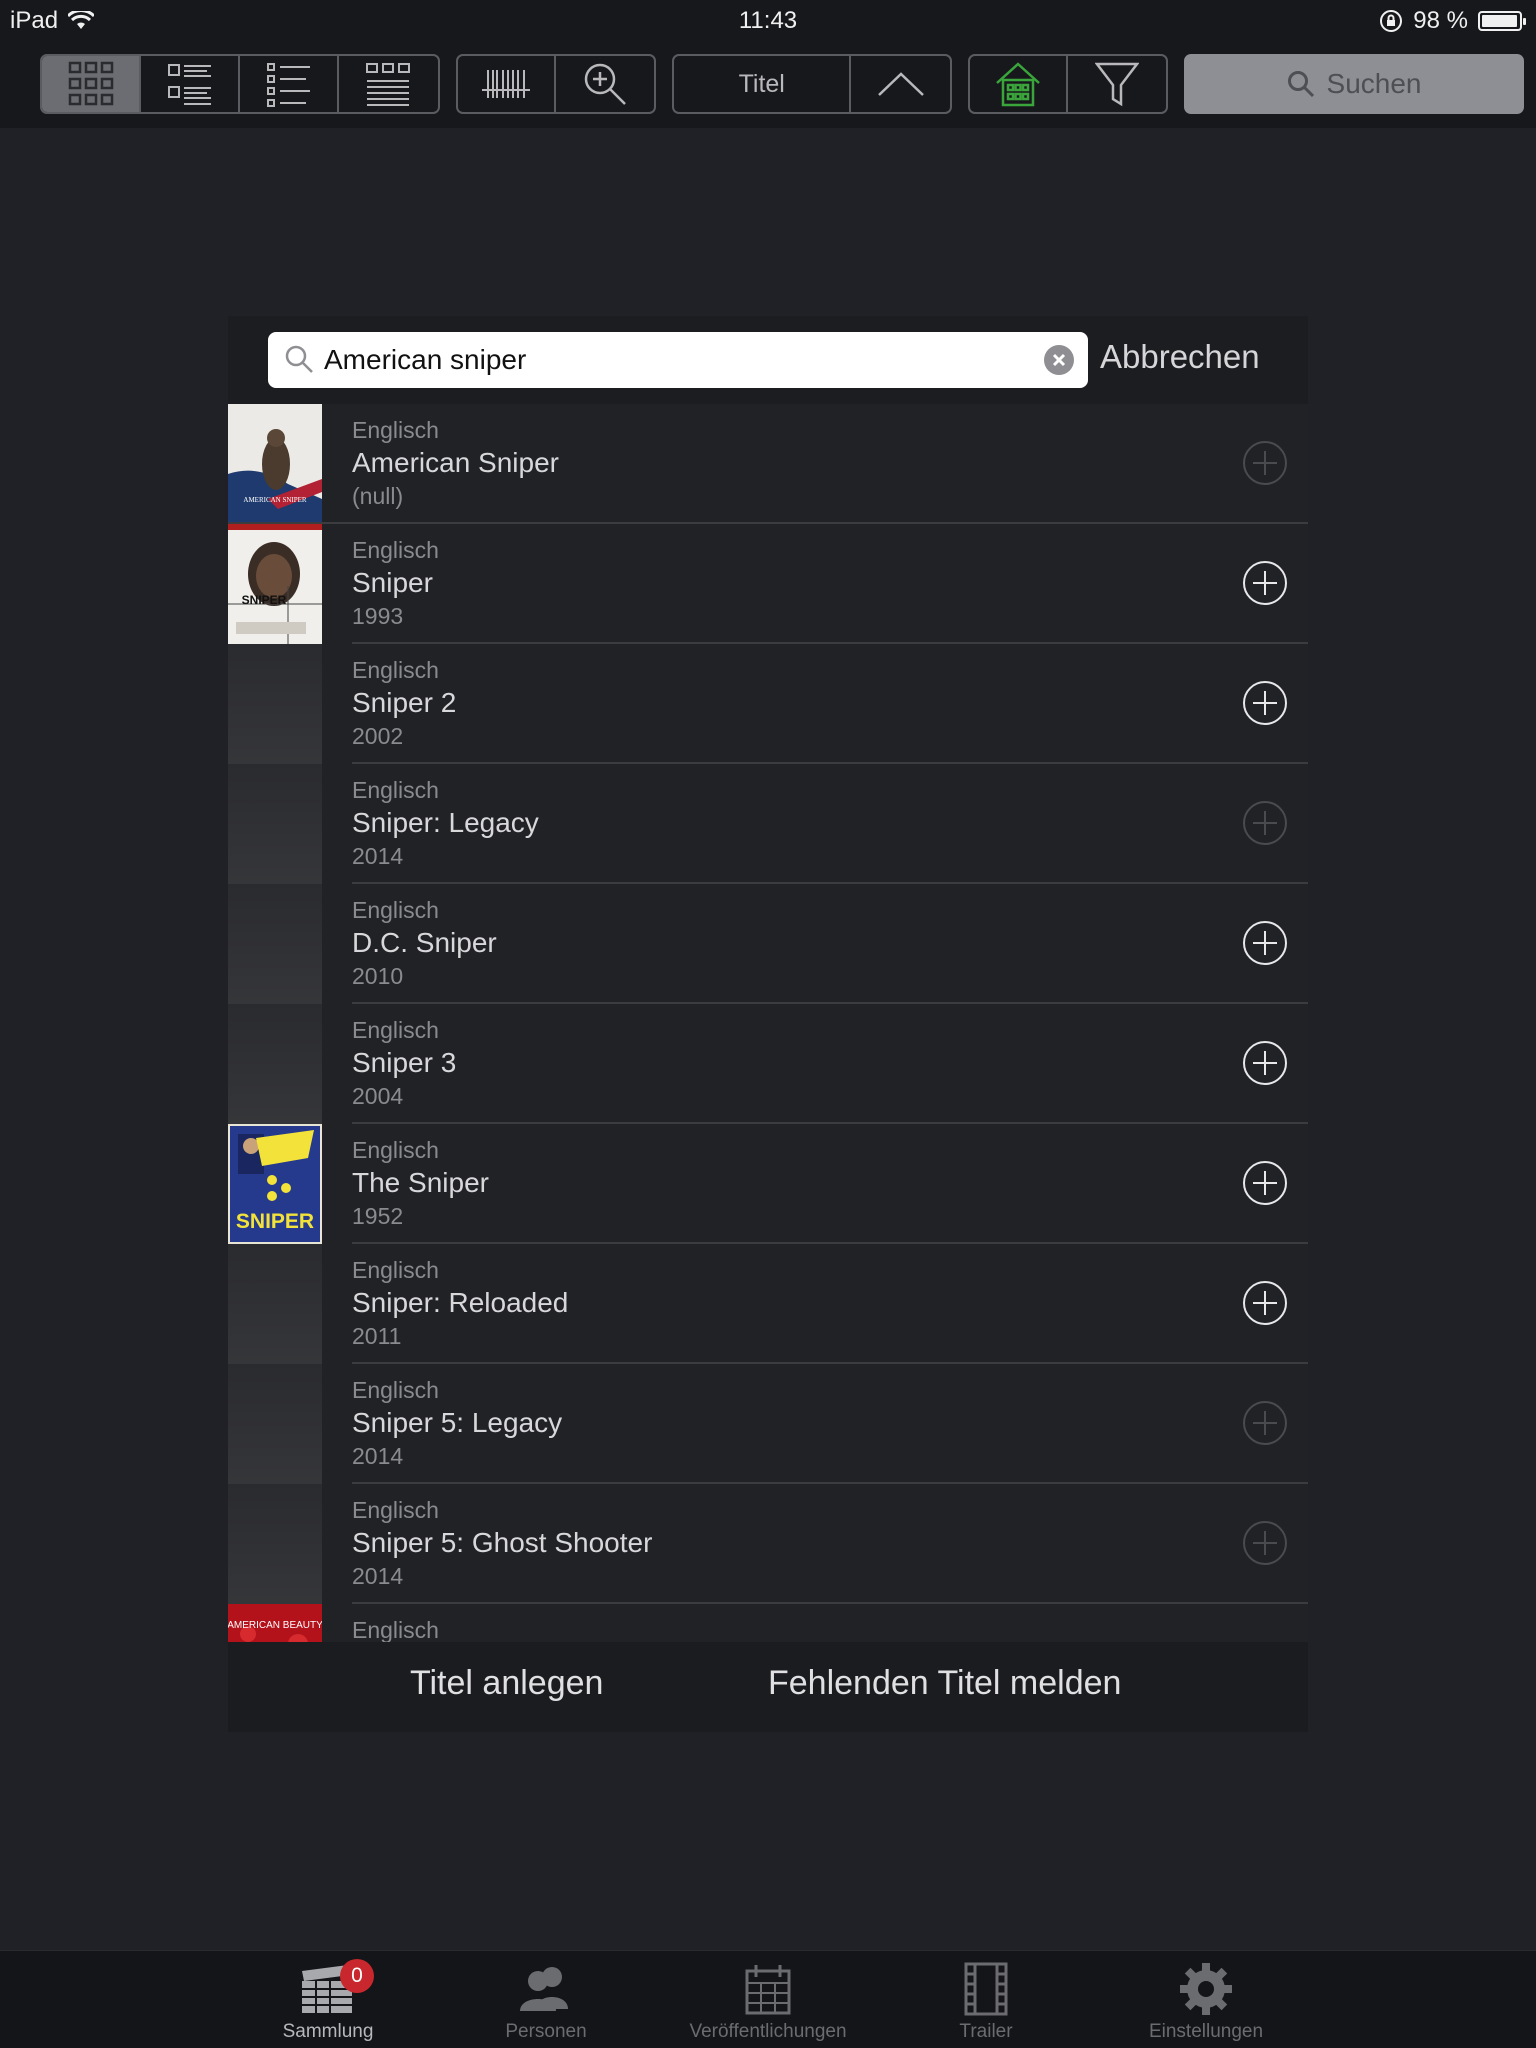 The image size is (1536, 2048). What do you see at coordinates (768, 704) in the screenshot?
I see `result-row: Englisch Sniper 2 2002` at bounding box center [768, 704].